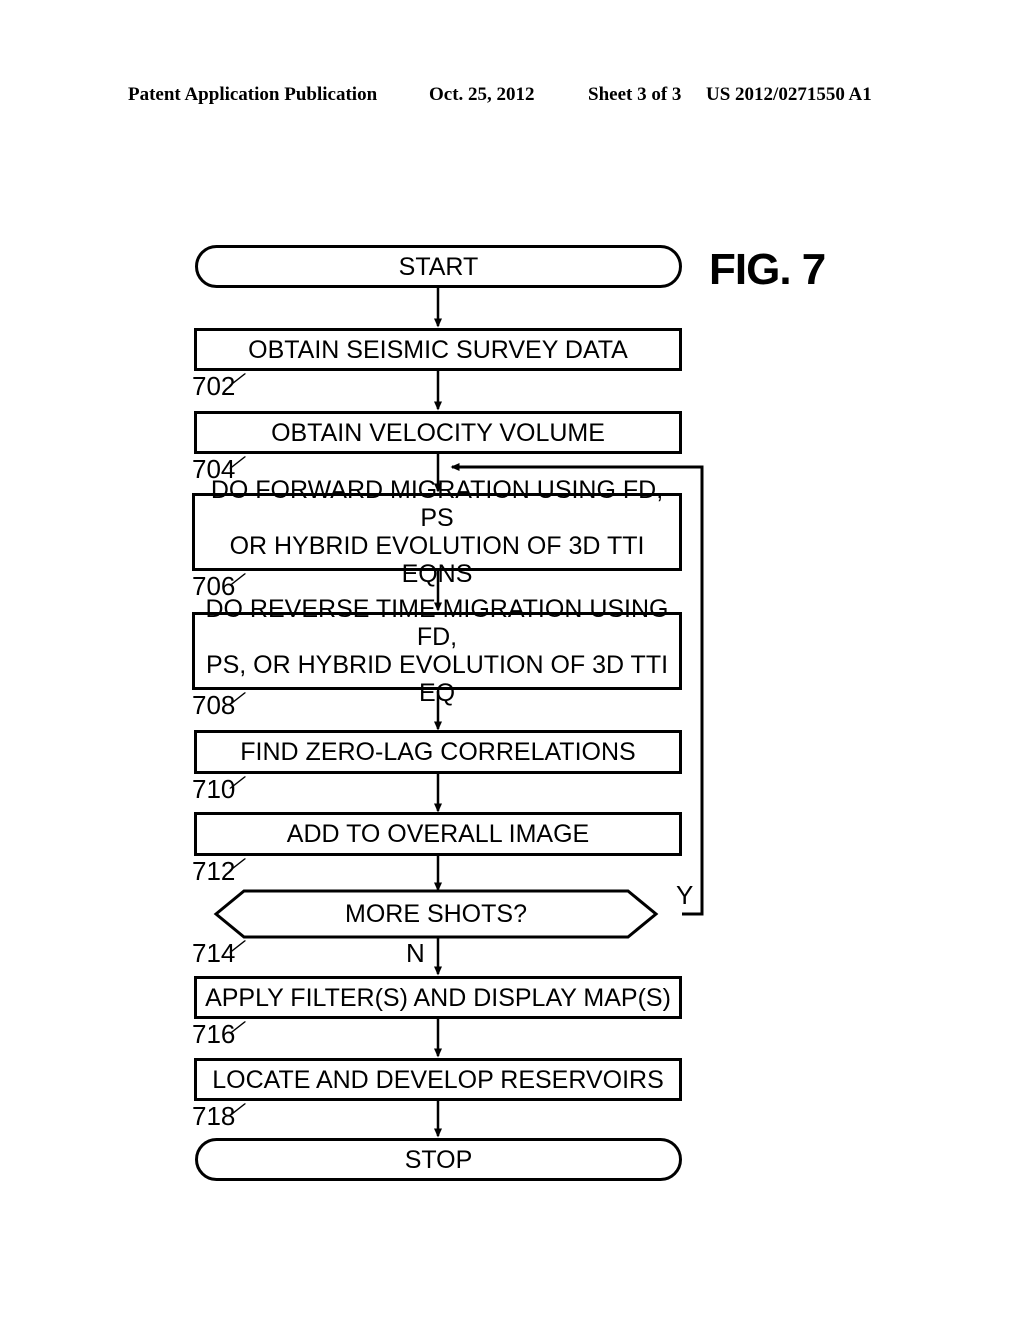 The image size is (1024, 1320). I want to click on reference-numeral-708-text: 708, so click(214, 705).